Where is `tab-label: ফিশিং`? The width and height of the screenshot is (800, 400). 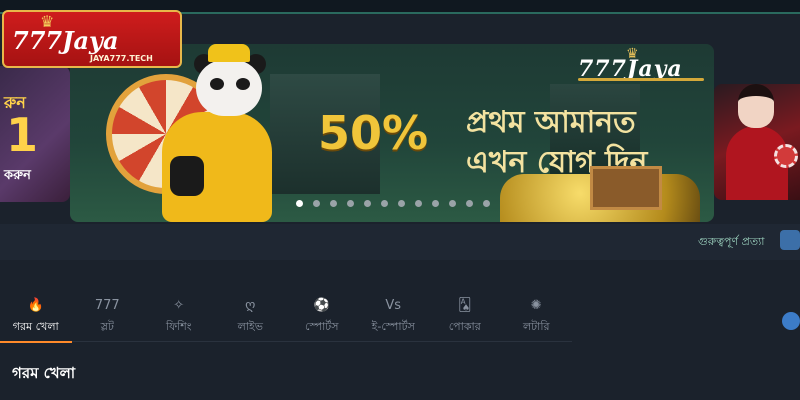 tab-label: ফিশিং is located at coordinates (178, 326).